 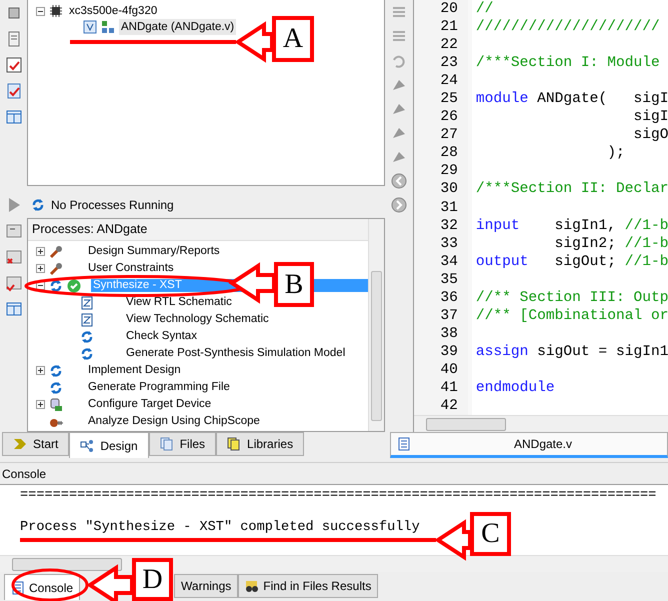 I want to click on line-number: 40, so click(x=448, y=369).